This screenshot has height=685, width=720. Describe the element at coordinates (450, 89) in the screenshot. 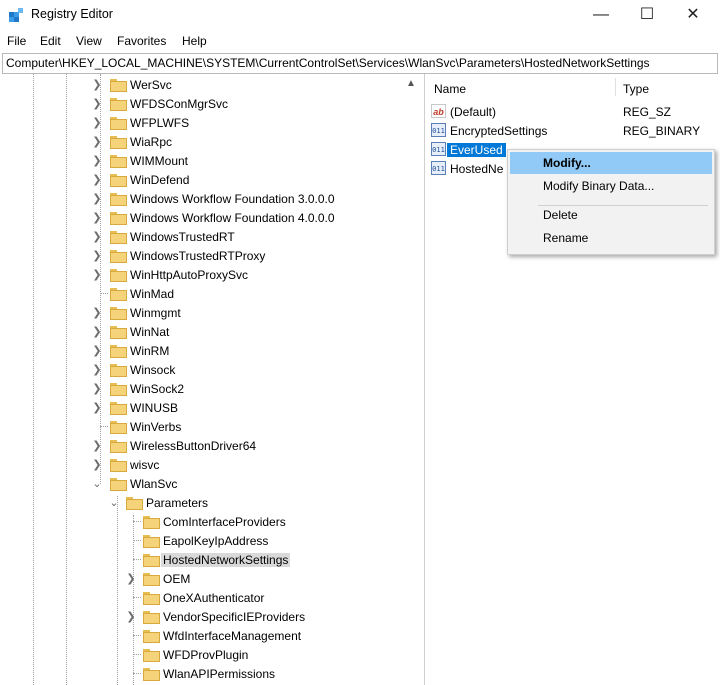

I see `column-header-name: Name` at that location.